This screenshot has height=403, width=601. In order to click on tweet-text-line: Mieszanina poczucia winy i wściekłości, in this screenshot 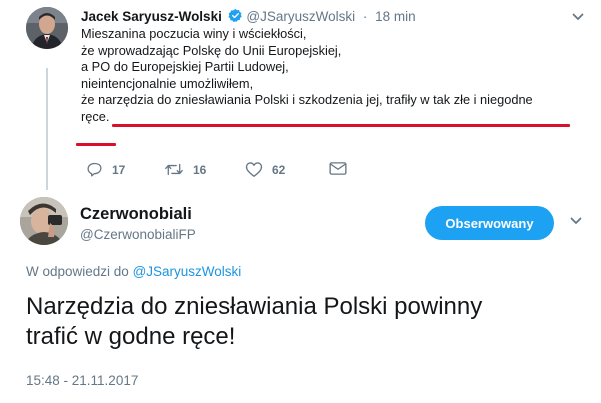, I will do `click(194, 33)`.